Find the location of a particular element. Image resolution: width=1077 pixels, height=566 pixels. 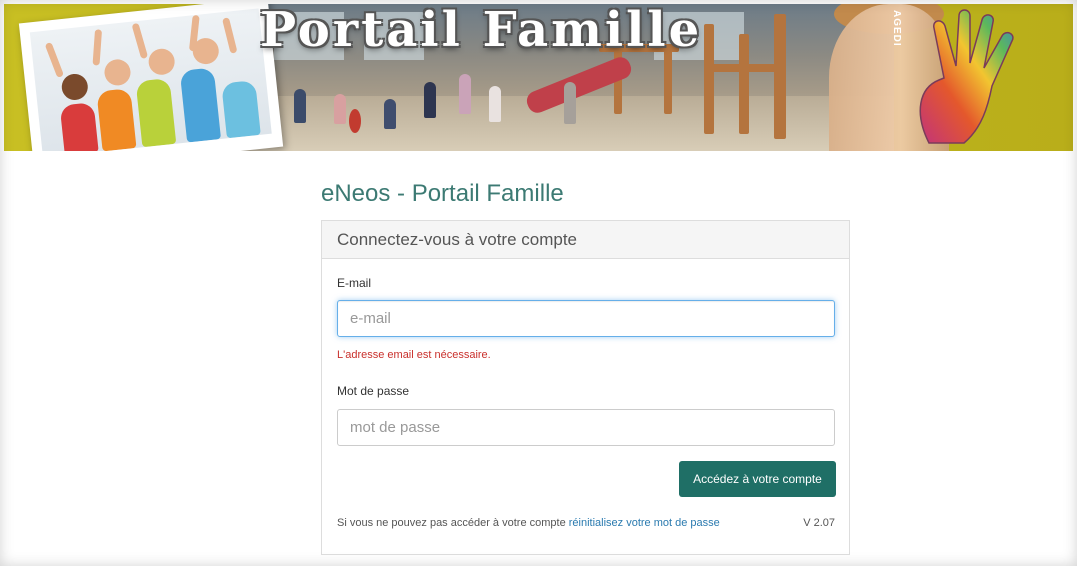

page-title: eNeos - Portail Famille is located at coordinates (442, 193).